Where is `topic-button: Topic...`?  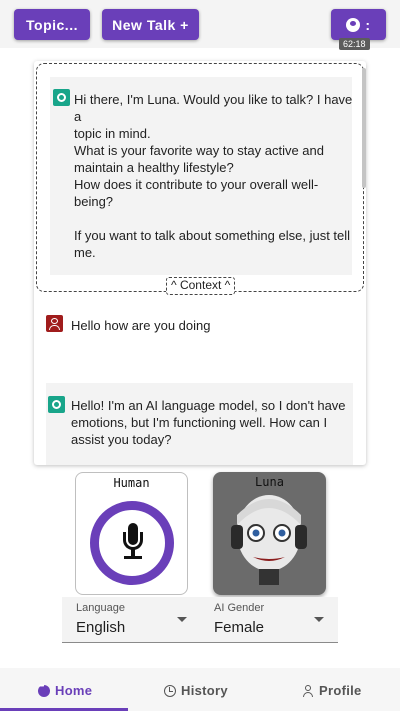 topic-button: Topic... is located at coordinates (52, 24).